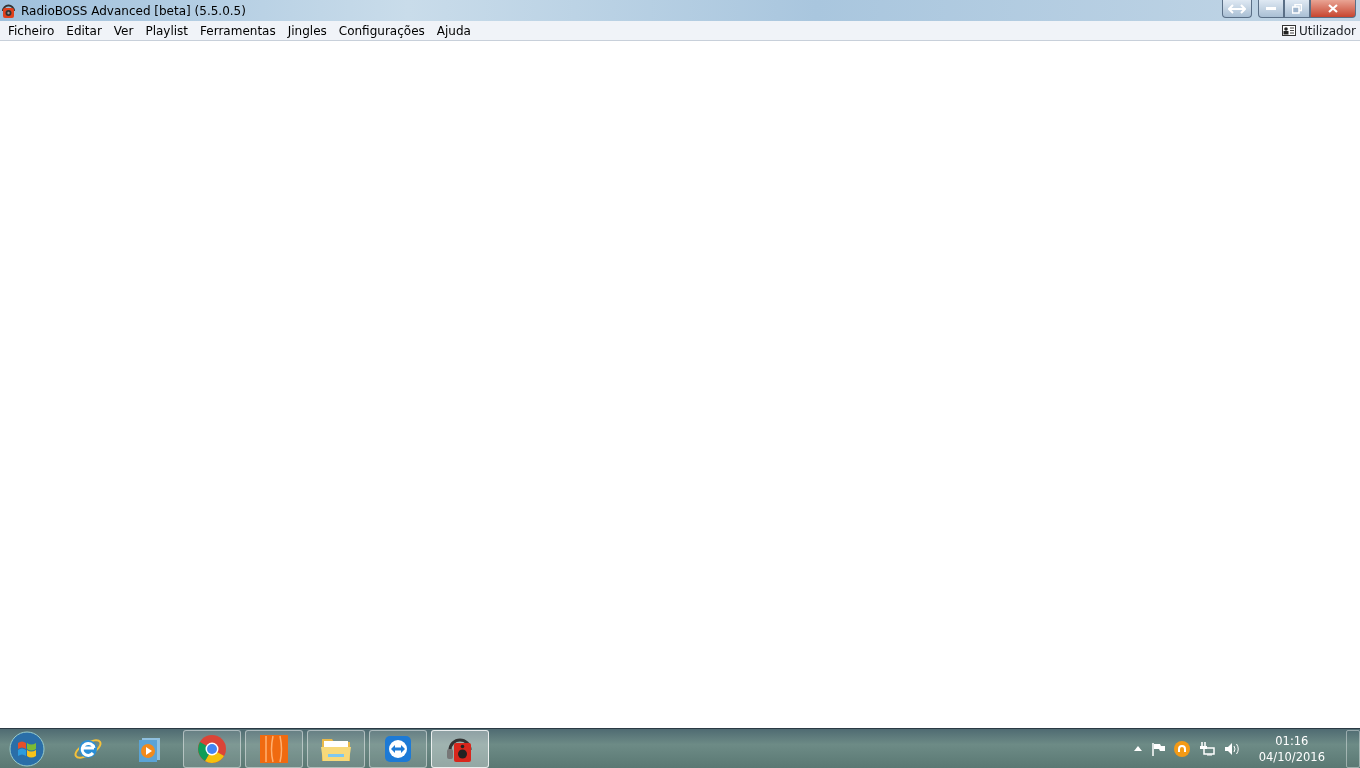 Image resolution: width=1360 pixels, height=768 pixels. I want to click on app-logo-icon, so click(8, 10).